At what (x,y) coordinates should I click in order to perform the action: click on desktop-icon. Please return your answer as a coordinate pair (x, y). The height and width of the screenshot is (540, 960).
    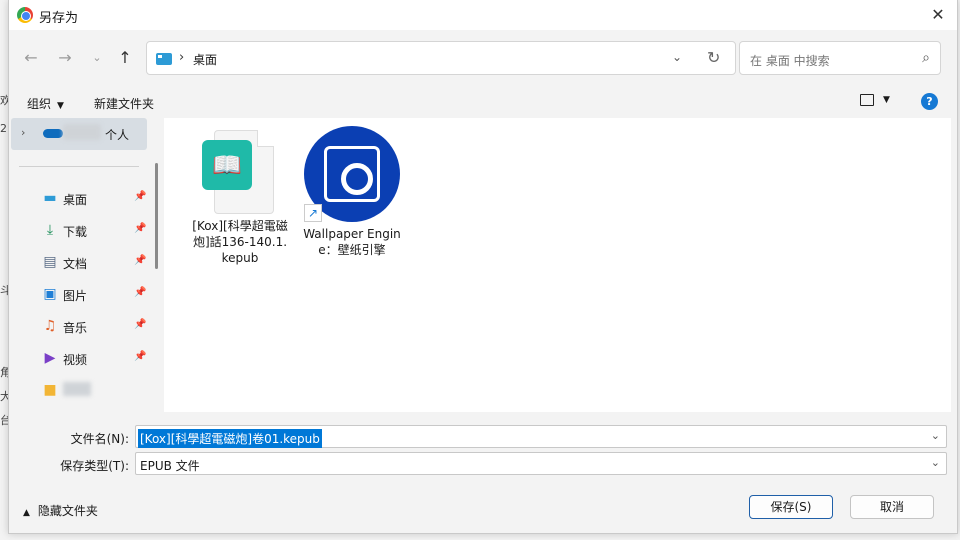
    Looking at the image, I should click on (164, 59).